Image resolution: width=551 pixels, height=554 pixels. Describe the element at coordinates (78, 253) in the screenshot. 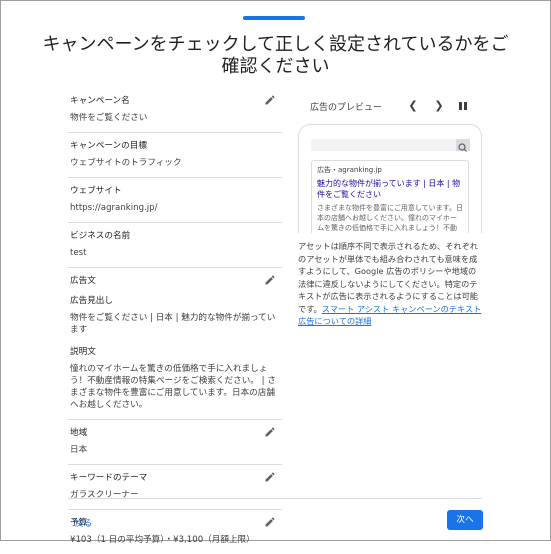

I see `section-value: test` at that location.